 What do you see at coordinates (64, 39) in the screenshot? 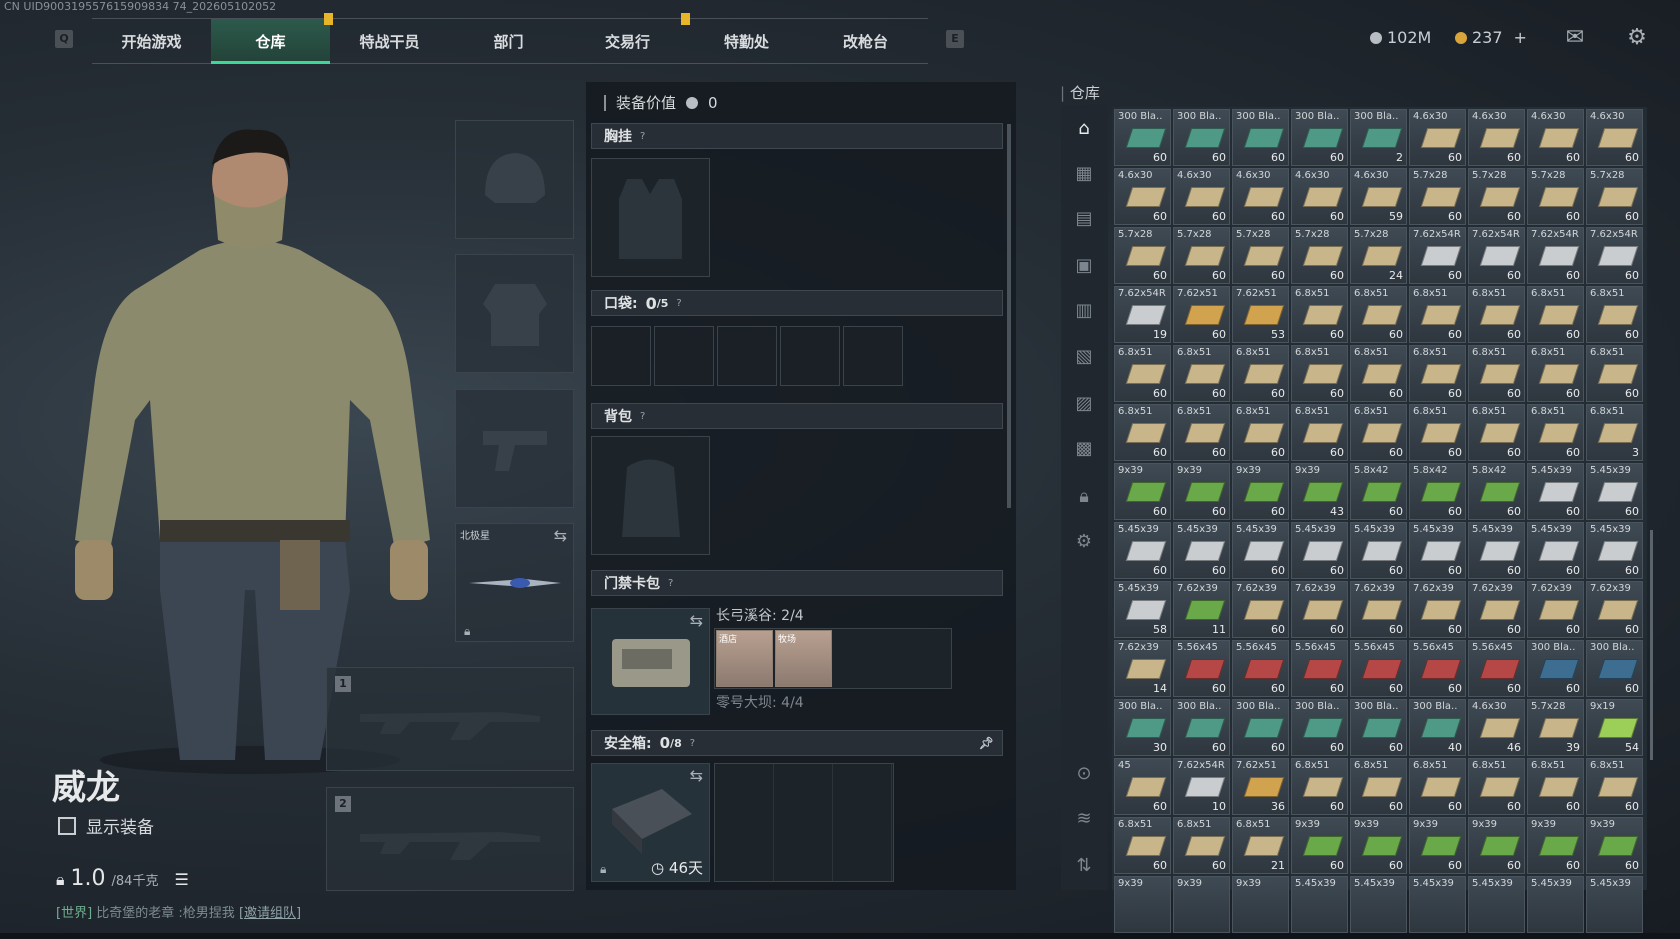
I see `nav-prev-key: Q` at bounding box center [64, 39].